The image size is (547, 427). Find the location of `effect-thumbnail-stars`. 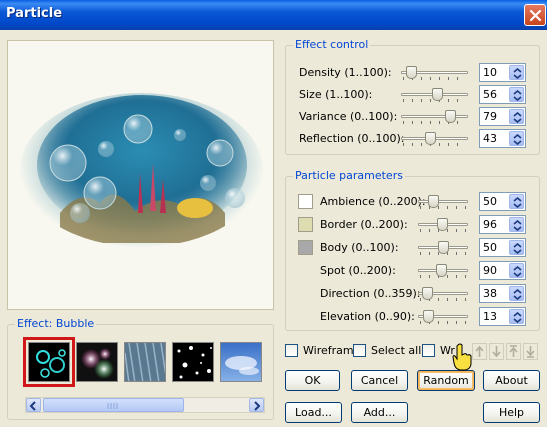

effect-thumbnail-stars is located at coordinates (193, 362).